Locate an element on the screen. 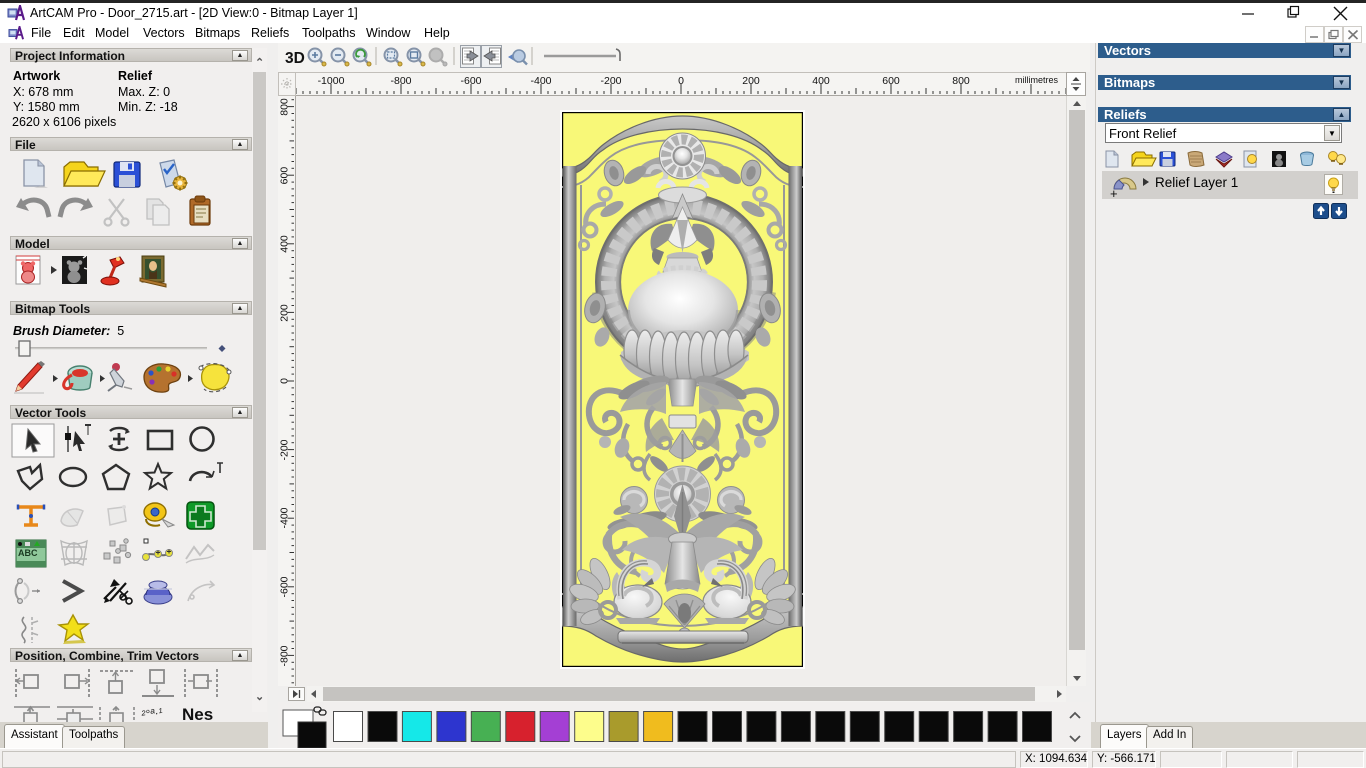 The image size is (1366, 768). svg-text: -1000 is located at coordinates (331, 81).